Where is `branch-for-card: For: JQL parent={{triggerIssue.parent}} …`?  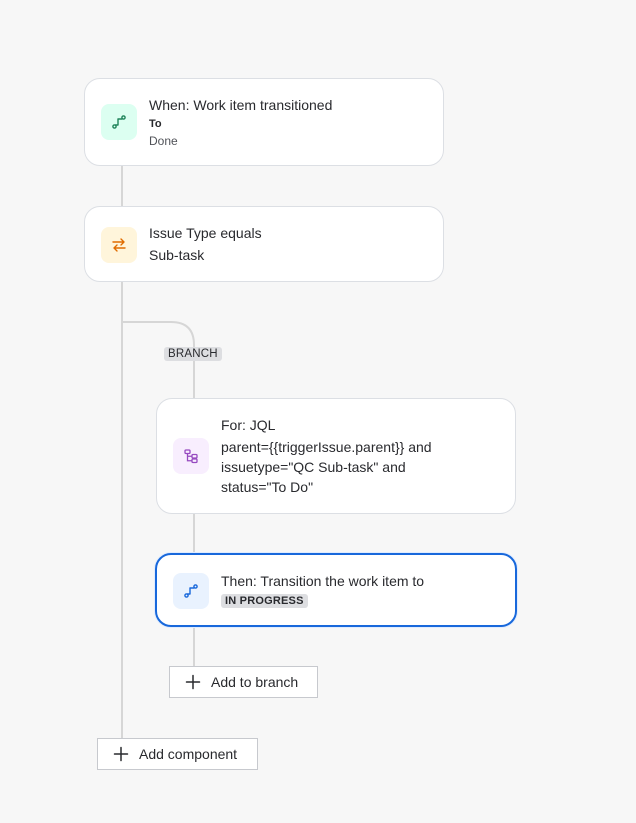
branch-for-card: For: JQL parent={{triggerIssue.parent}} … is located at coordinates (336, 456).